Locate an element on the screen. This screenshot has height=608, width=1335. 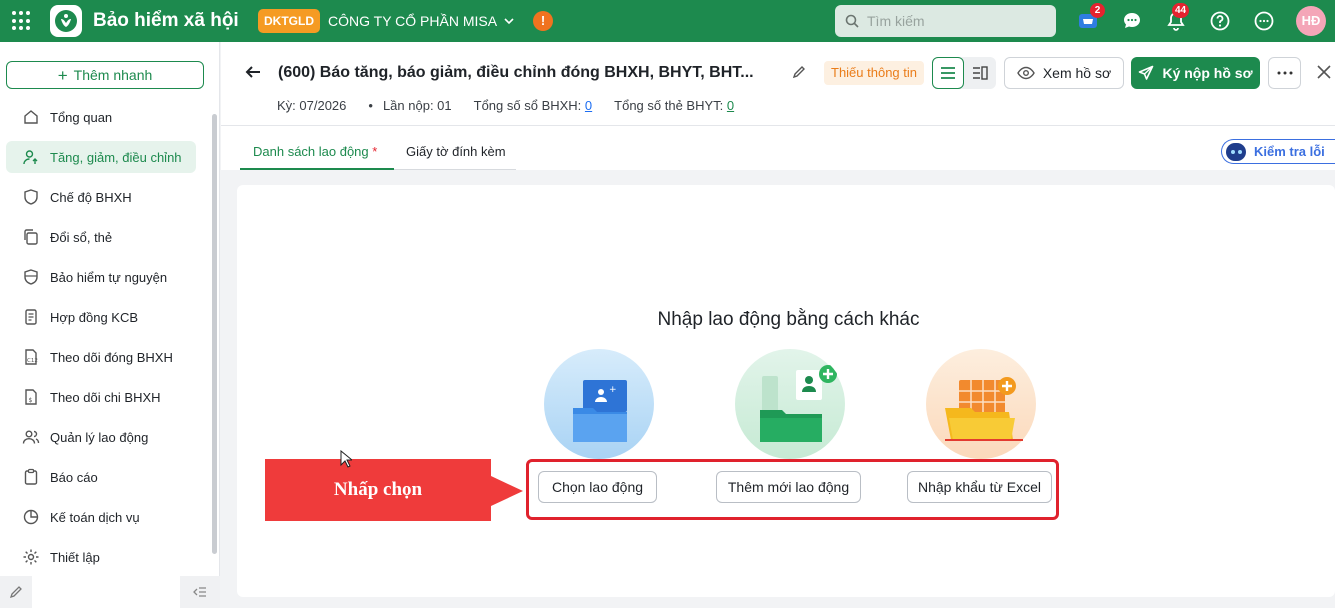
more-horizontal-icon is located at coordinates (1284, 73).